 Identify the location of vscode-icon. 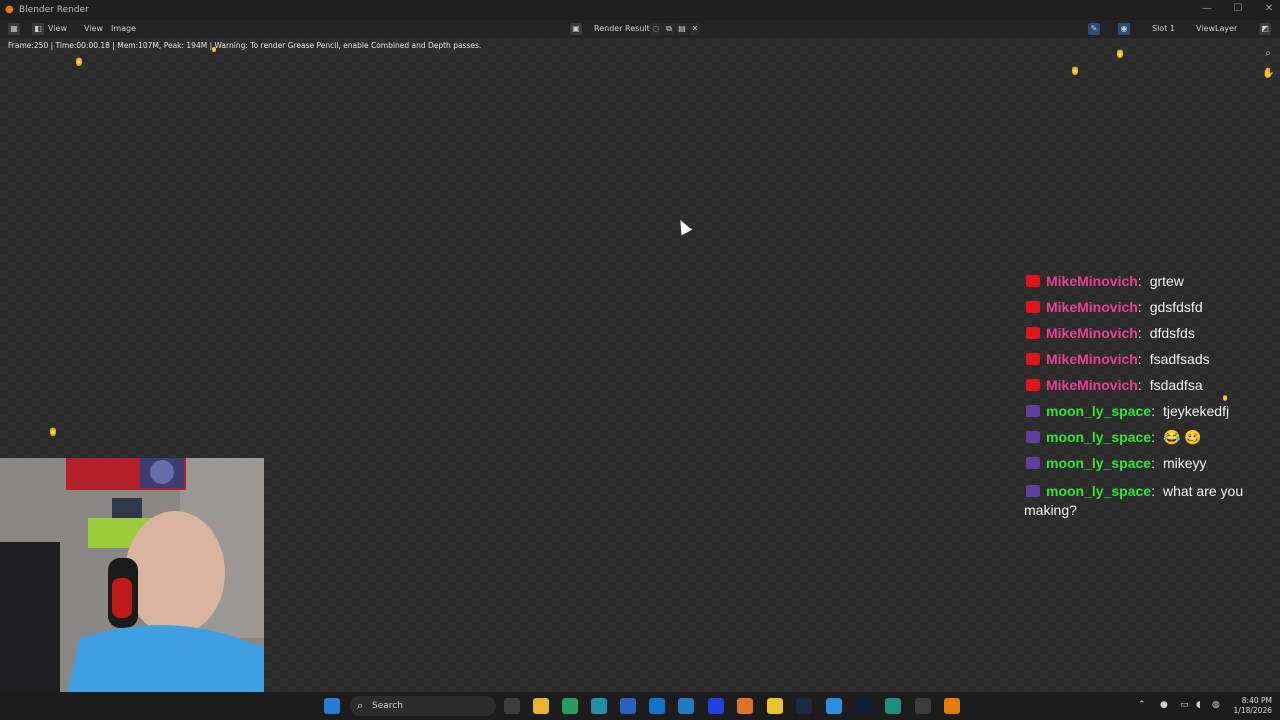
(686, 706).